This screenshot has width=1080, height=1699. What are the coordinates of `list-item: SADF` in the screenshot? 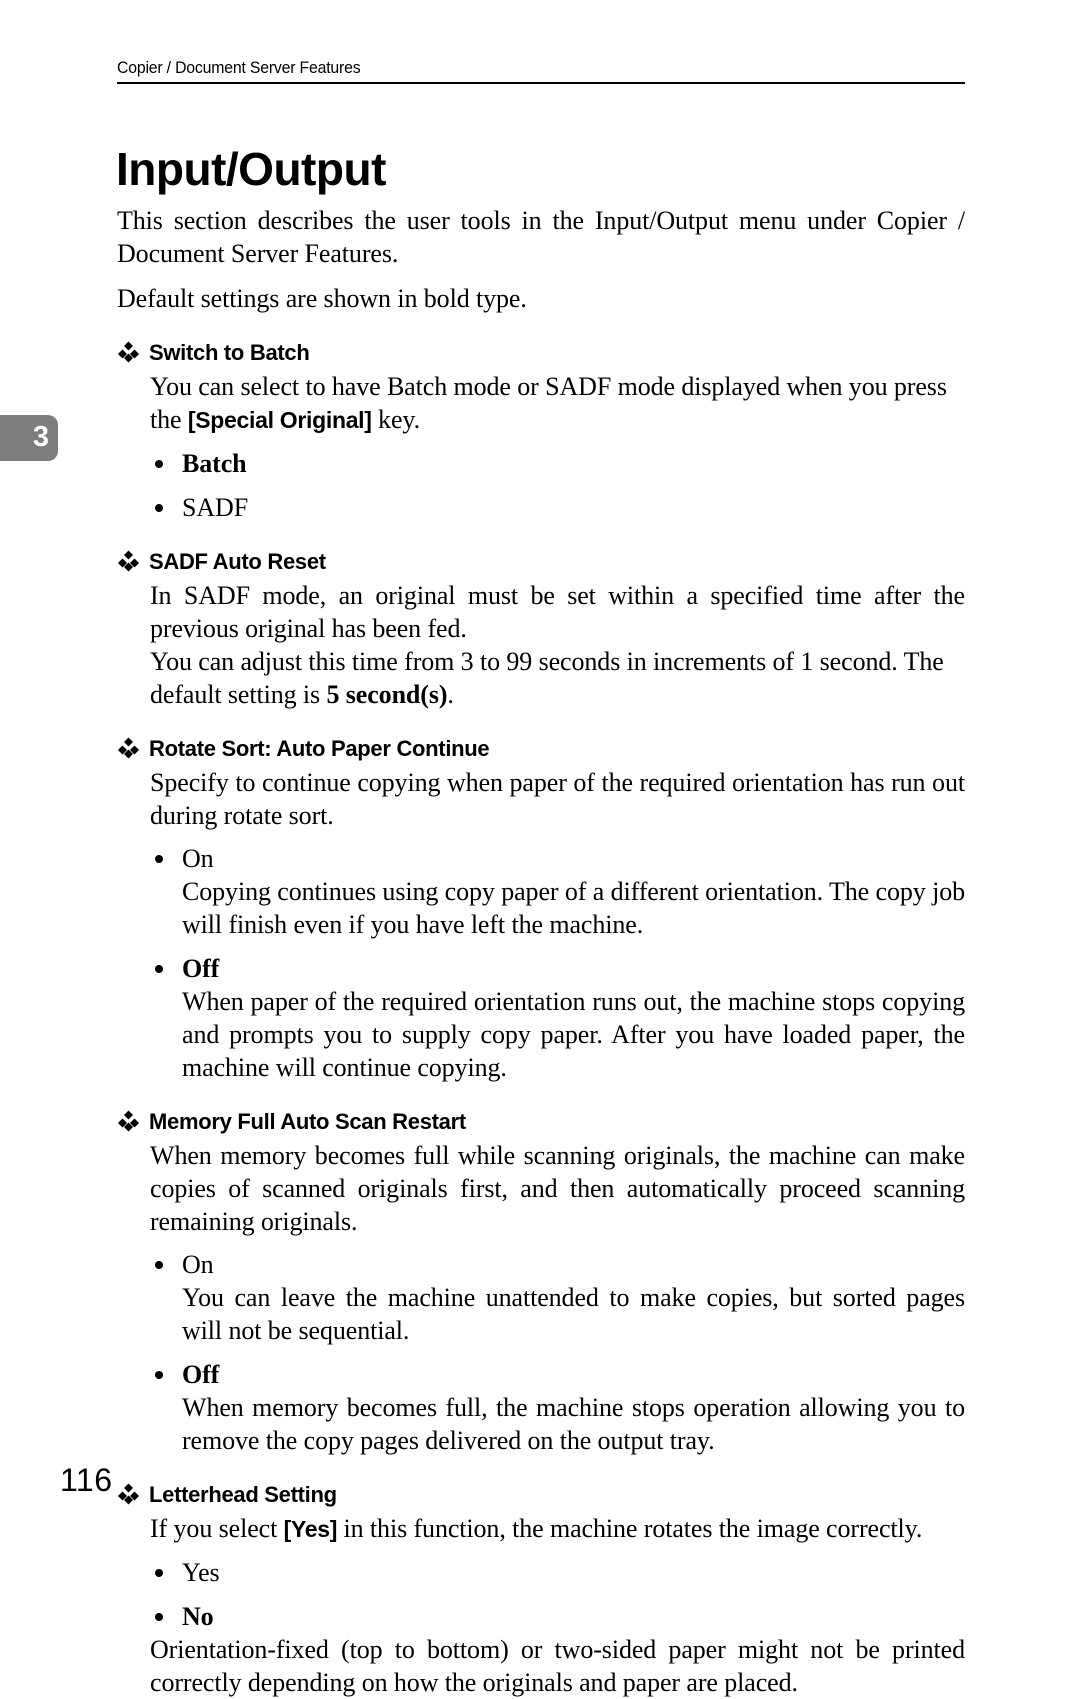 It's located at (557, 507).